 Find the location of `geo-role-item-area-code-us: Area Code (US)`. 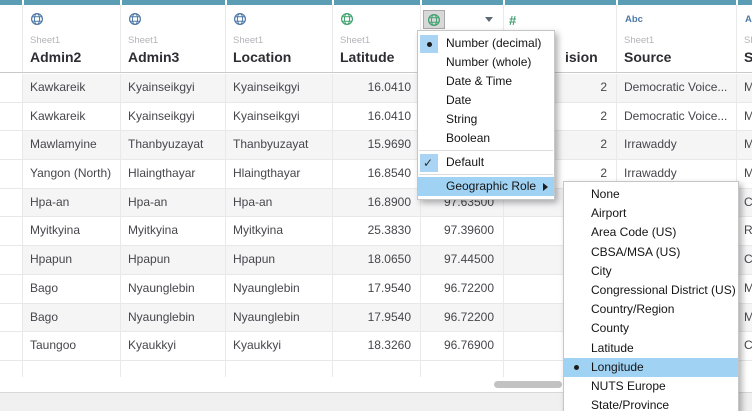

geo-role-item-area-code-us: Area Code (US) is located at coordinates (651, 232).